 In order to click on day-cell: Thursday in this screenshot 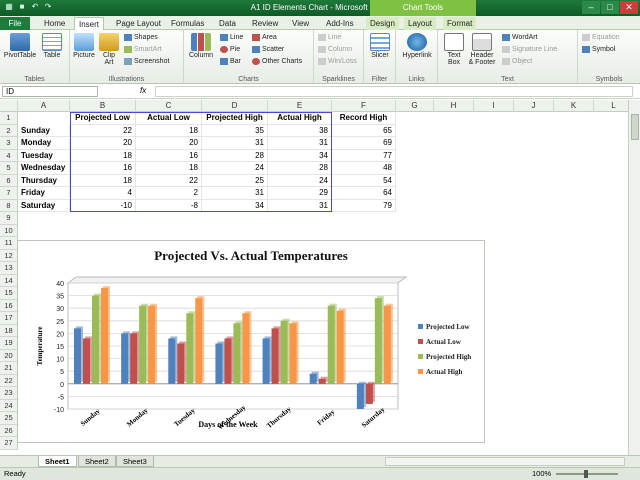, I will do `click(44, 180)`.